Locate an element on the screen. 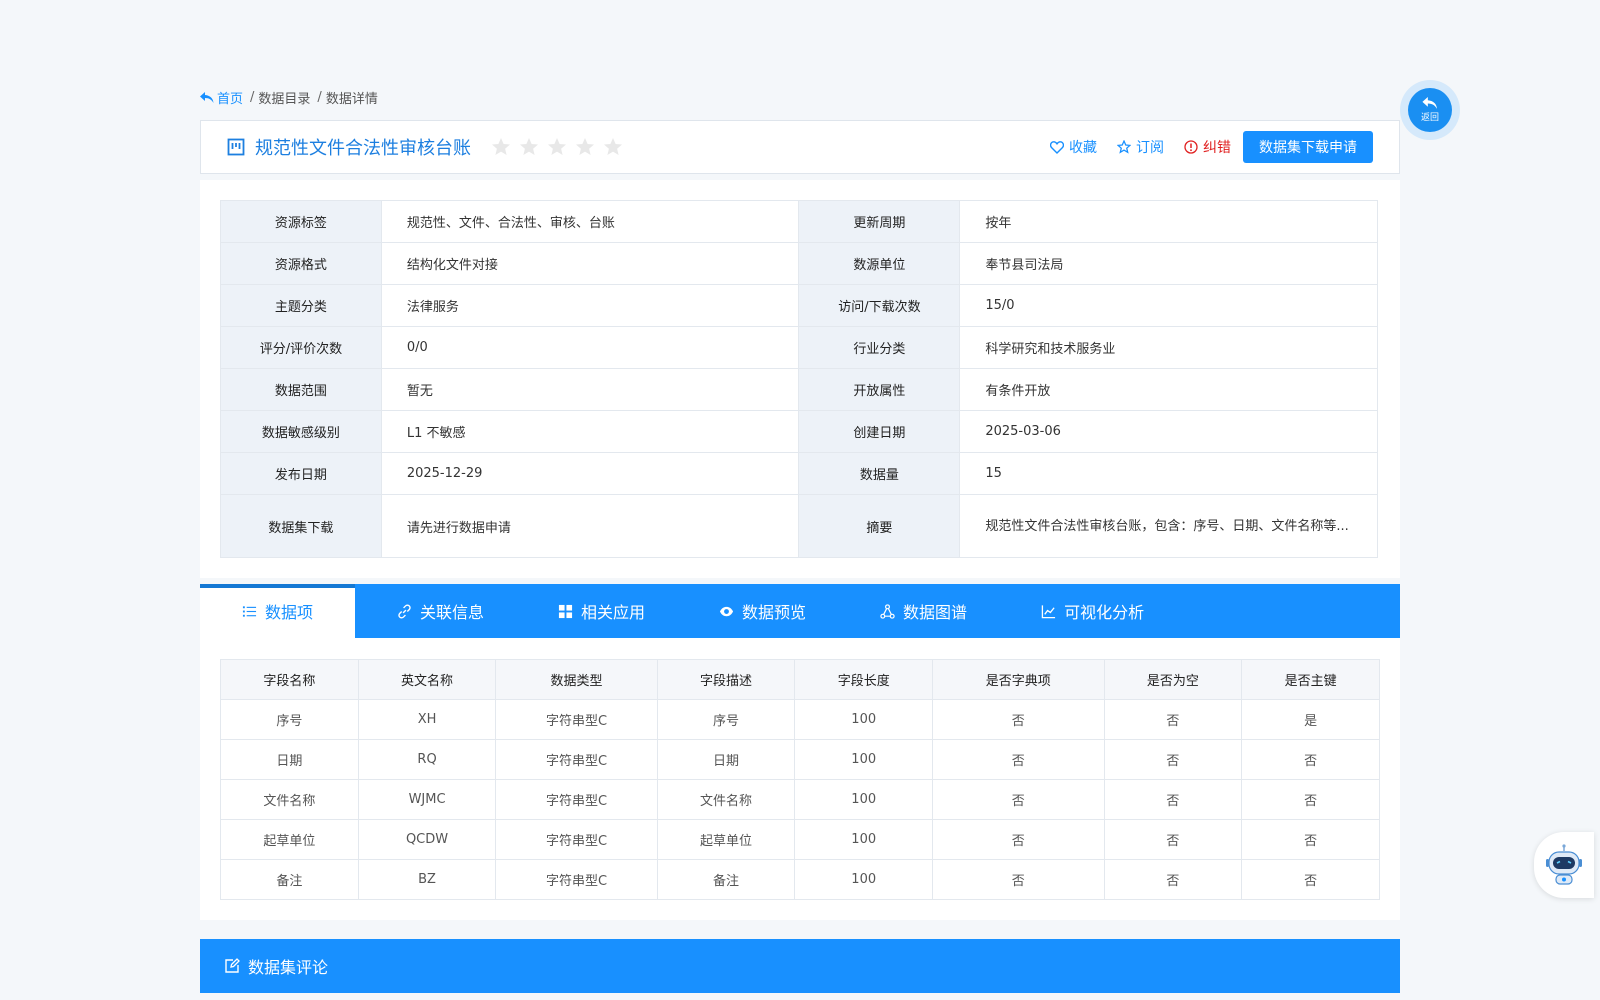 Image resolution: width=1600 pixels, height=1000 pixels. back-button: 返回 is located at coordinates (1430, 110).